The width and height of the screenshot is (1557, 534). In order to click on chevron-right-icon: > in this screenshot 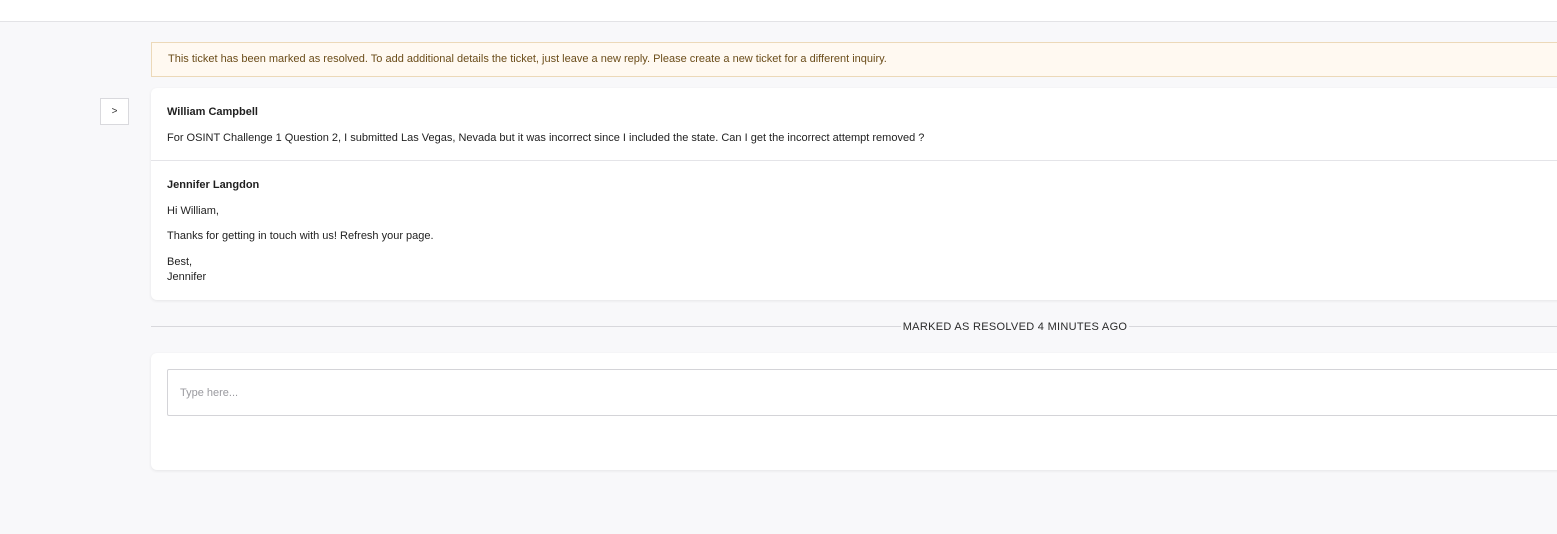, I will do `click(114, 111)`.